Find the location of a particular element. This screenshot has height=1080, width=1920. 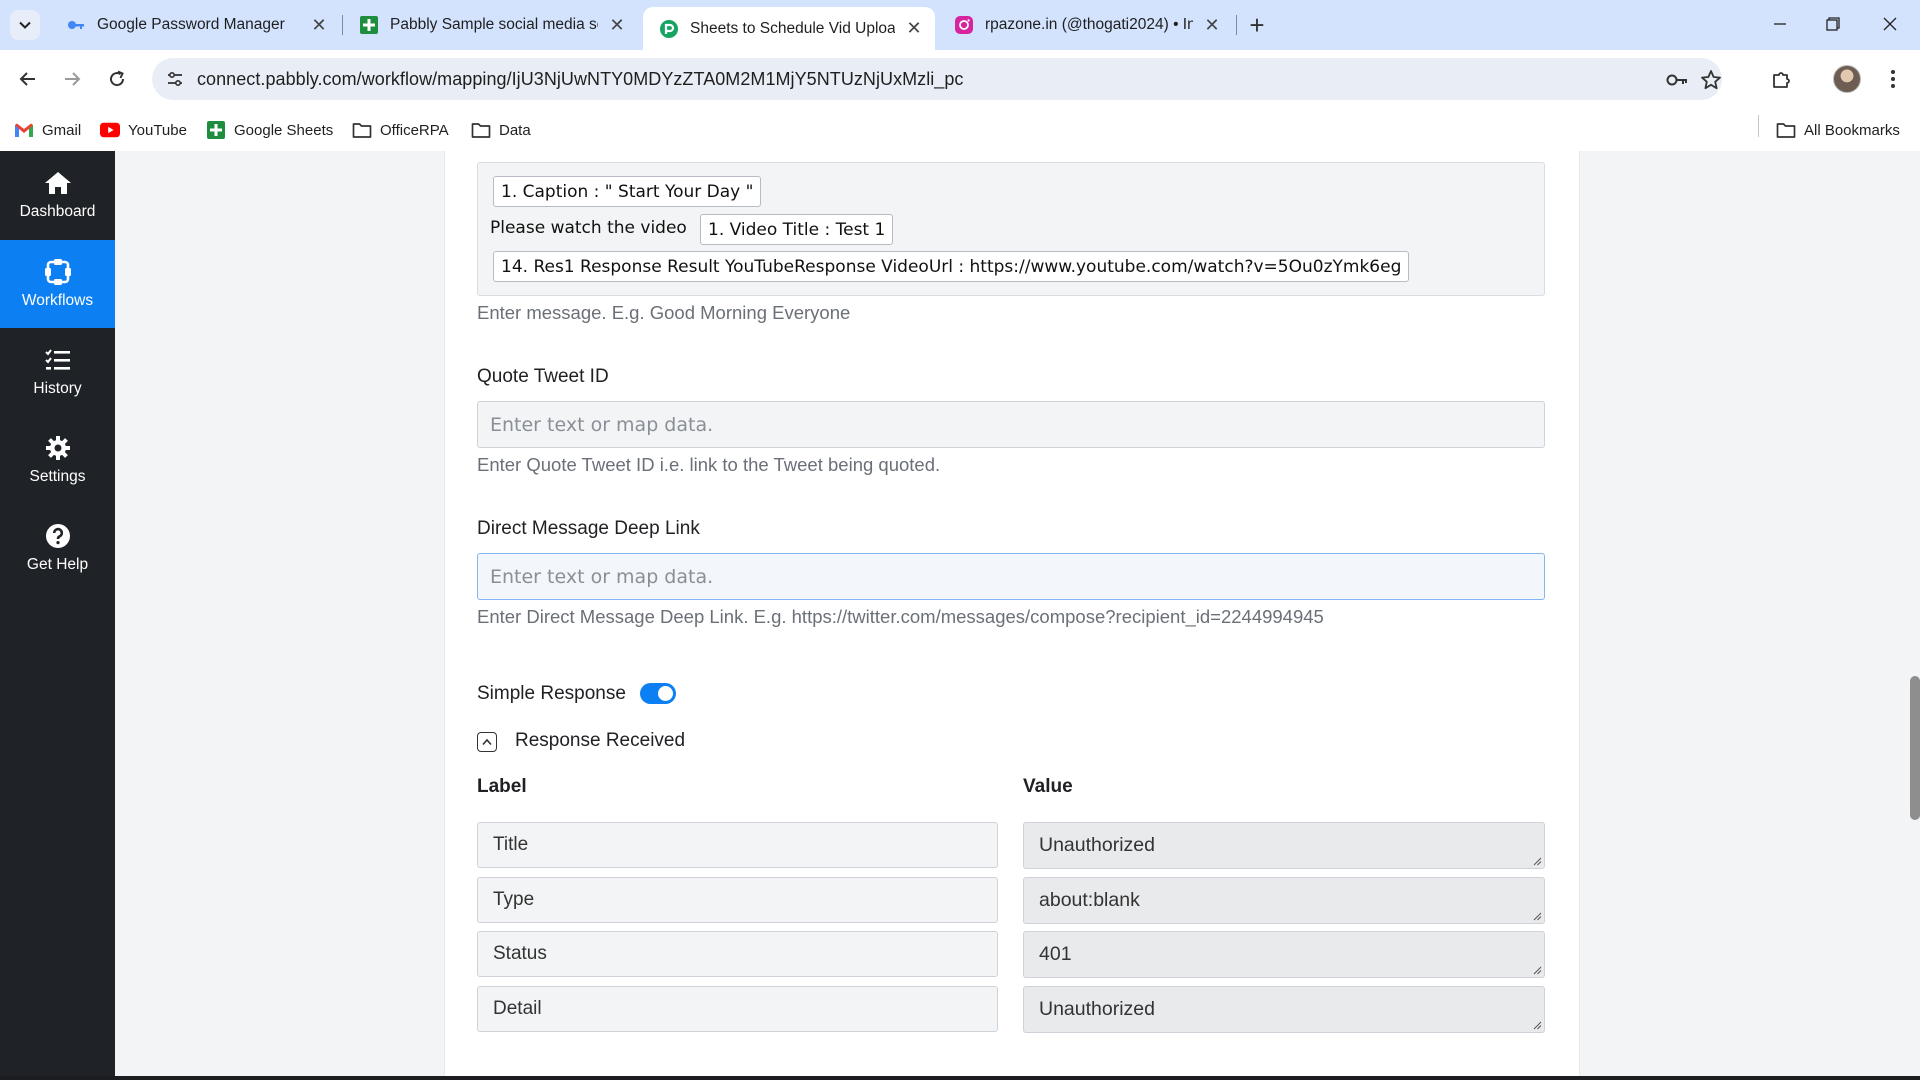

collapse-response-button is located at coordinates (487, 742).